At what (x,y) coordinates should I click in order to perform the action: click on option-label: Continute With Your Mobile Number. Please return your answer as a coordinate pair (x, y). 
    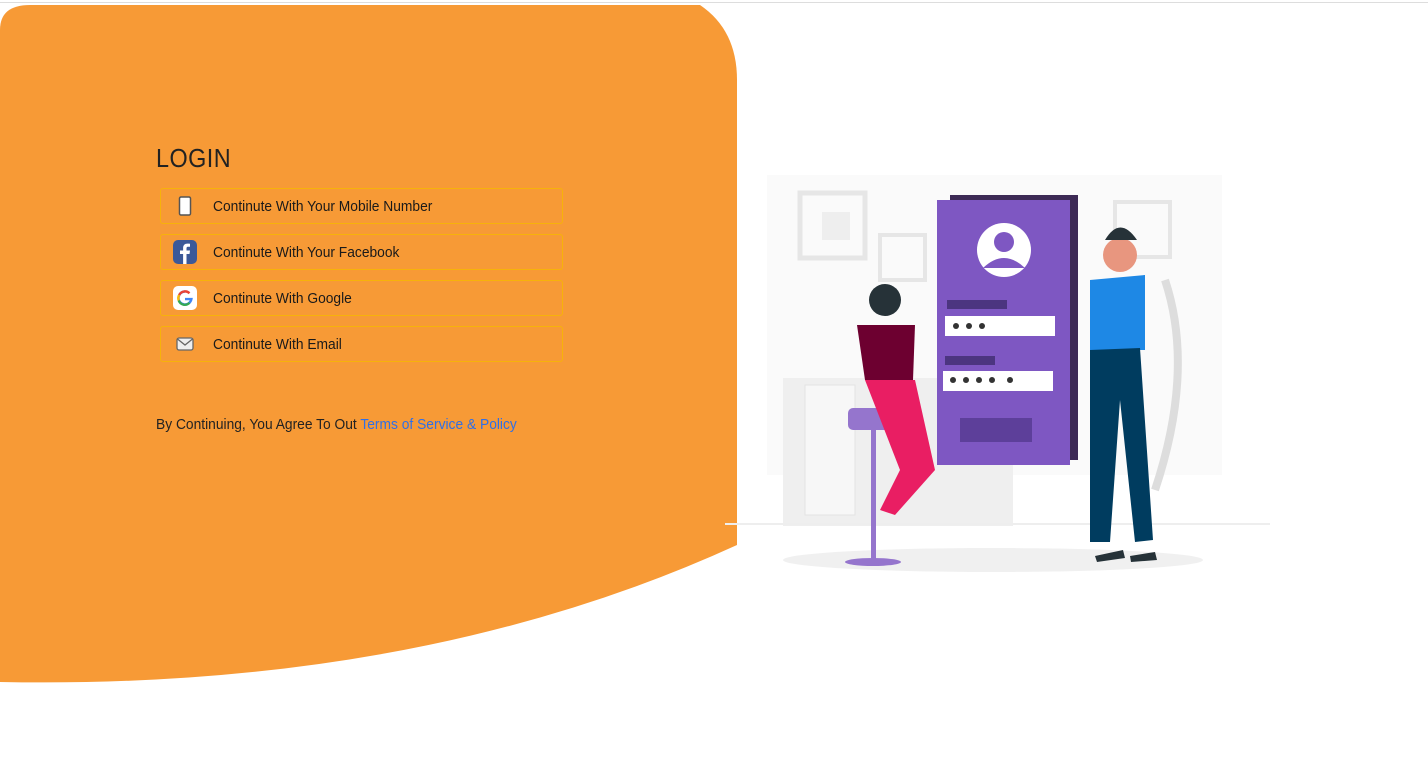
    Looking at the image, I should click on (323, 206).